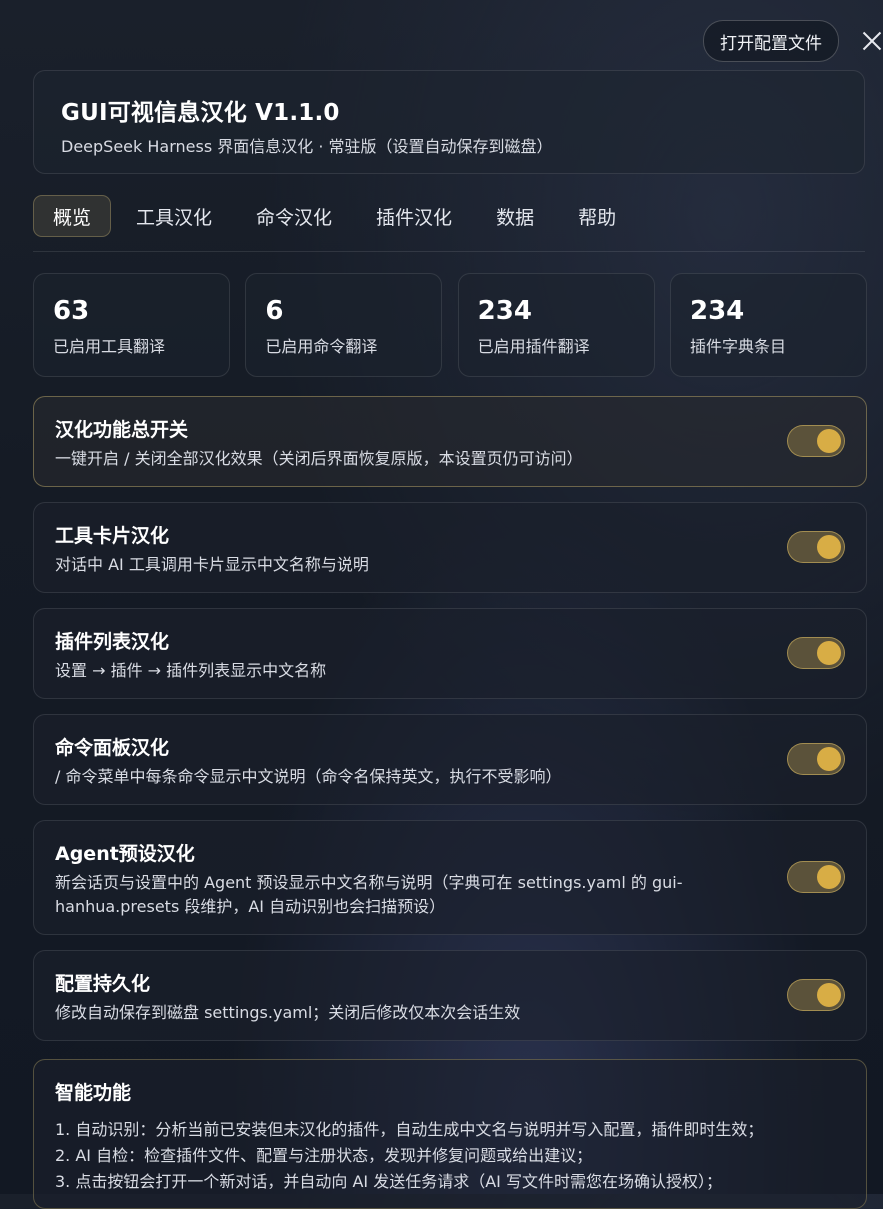 Image resolution: width=883 pixels, height=1209 pixels. I want to click on agent-presets-toggle, so click(816, 877).